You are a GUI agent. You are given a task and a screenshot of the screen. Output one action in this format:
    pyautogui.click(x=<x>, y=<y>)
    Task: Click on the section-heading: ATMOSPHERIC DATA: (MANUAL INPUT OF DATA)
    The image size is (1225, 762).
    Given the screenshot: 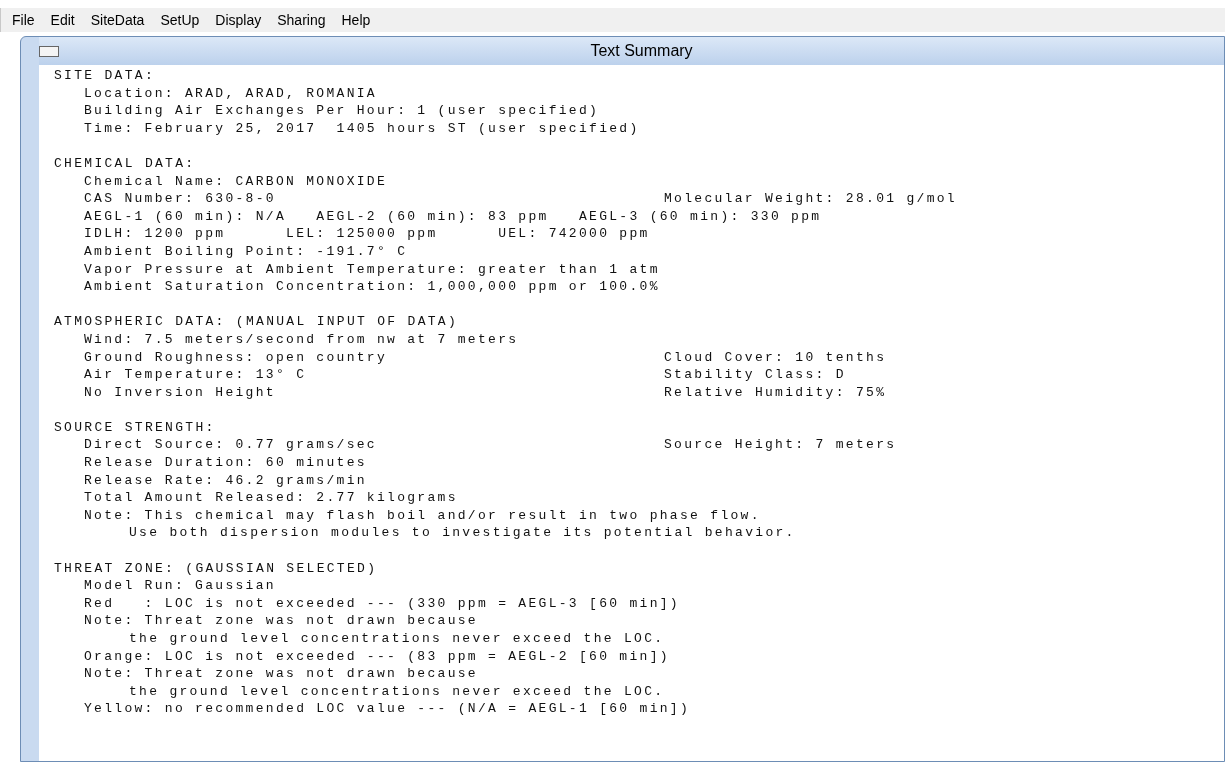 What is the action you would take?
    pyautogui.click(x=256, y=322)
    